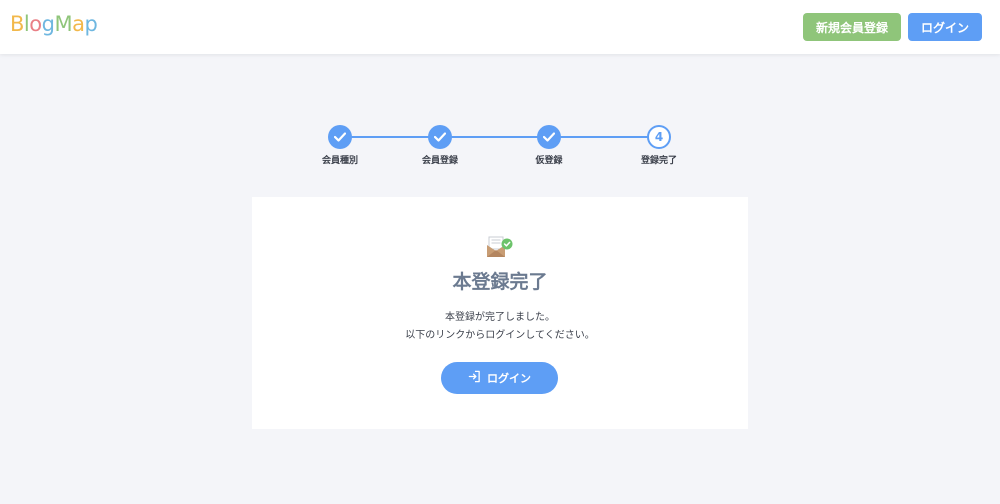 The image size is (1000, 504). I want to click on message-line: 本登録が完了しました。, so click(500, 317).